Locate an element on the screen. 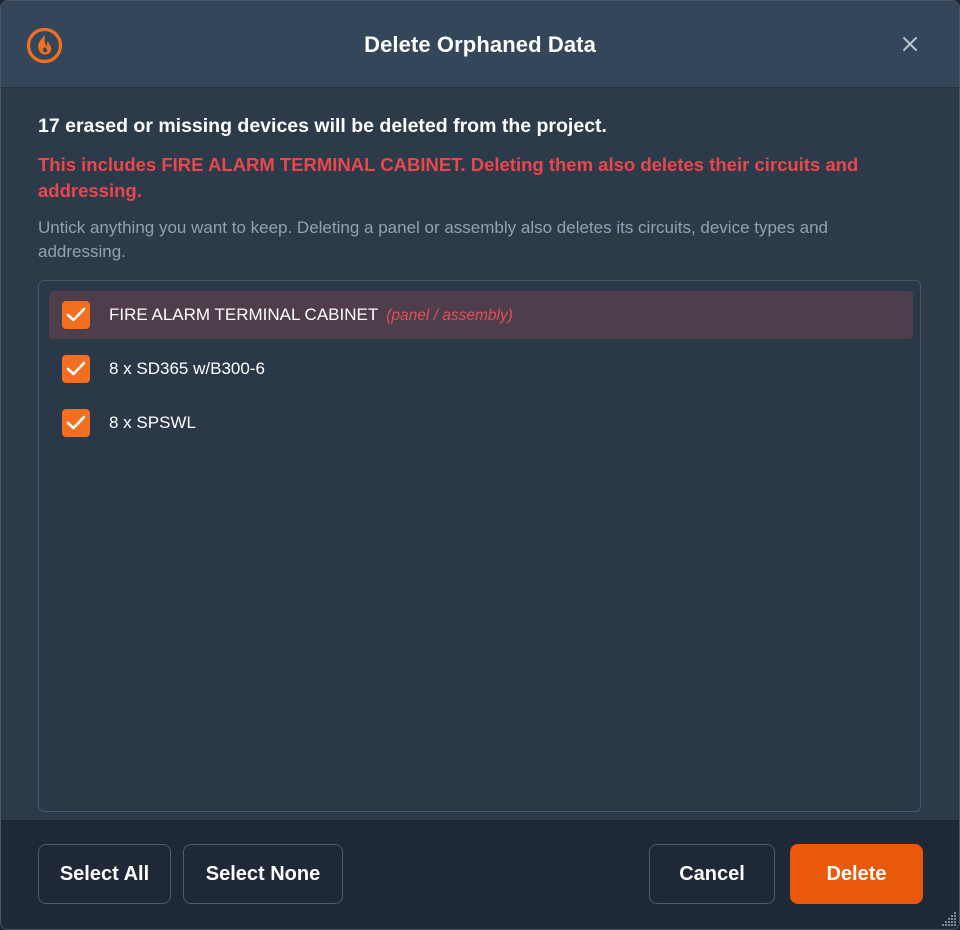 The height and width of the screenshot is (930, 960). item-name: FIRE ALARM TERMINAL CABINET is located at coordinates (244, 314).